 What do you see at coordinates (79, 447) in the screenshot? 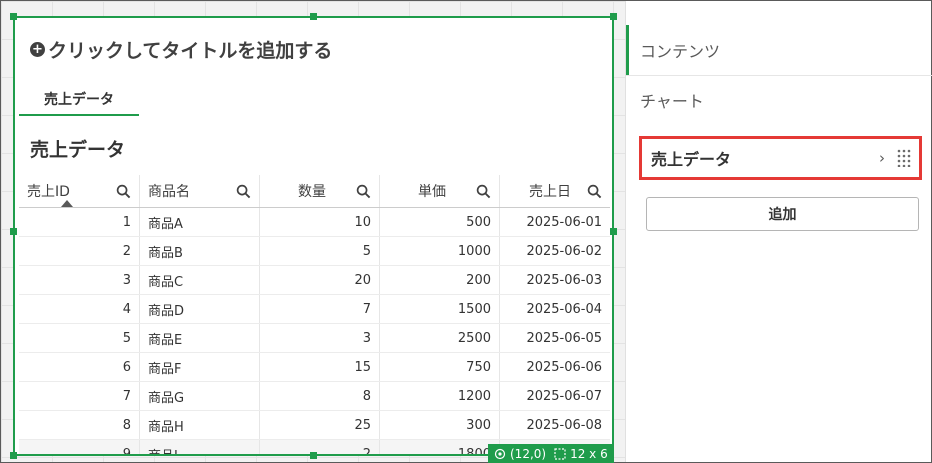
I see `cell-sales-id: 9` at bounding box center [79, 447].